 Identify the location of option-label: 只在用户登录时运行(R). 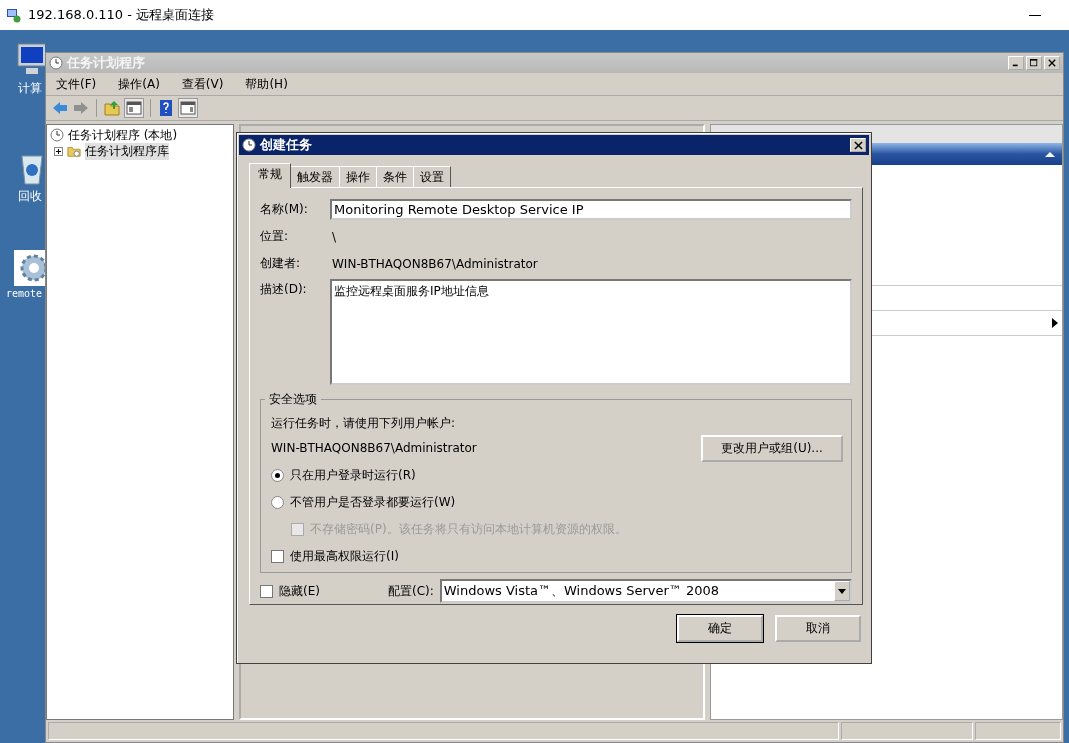
(353, 475).